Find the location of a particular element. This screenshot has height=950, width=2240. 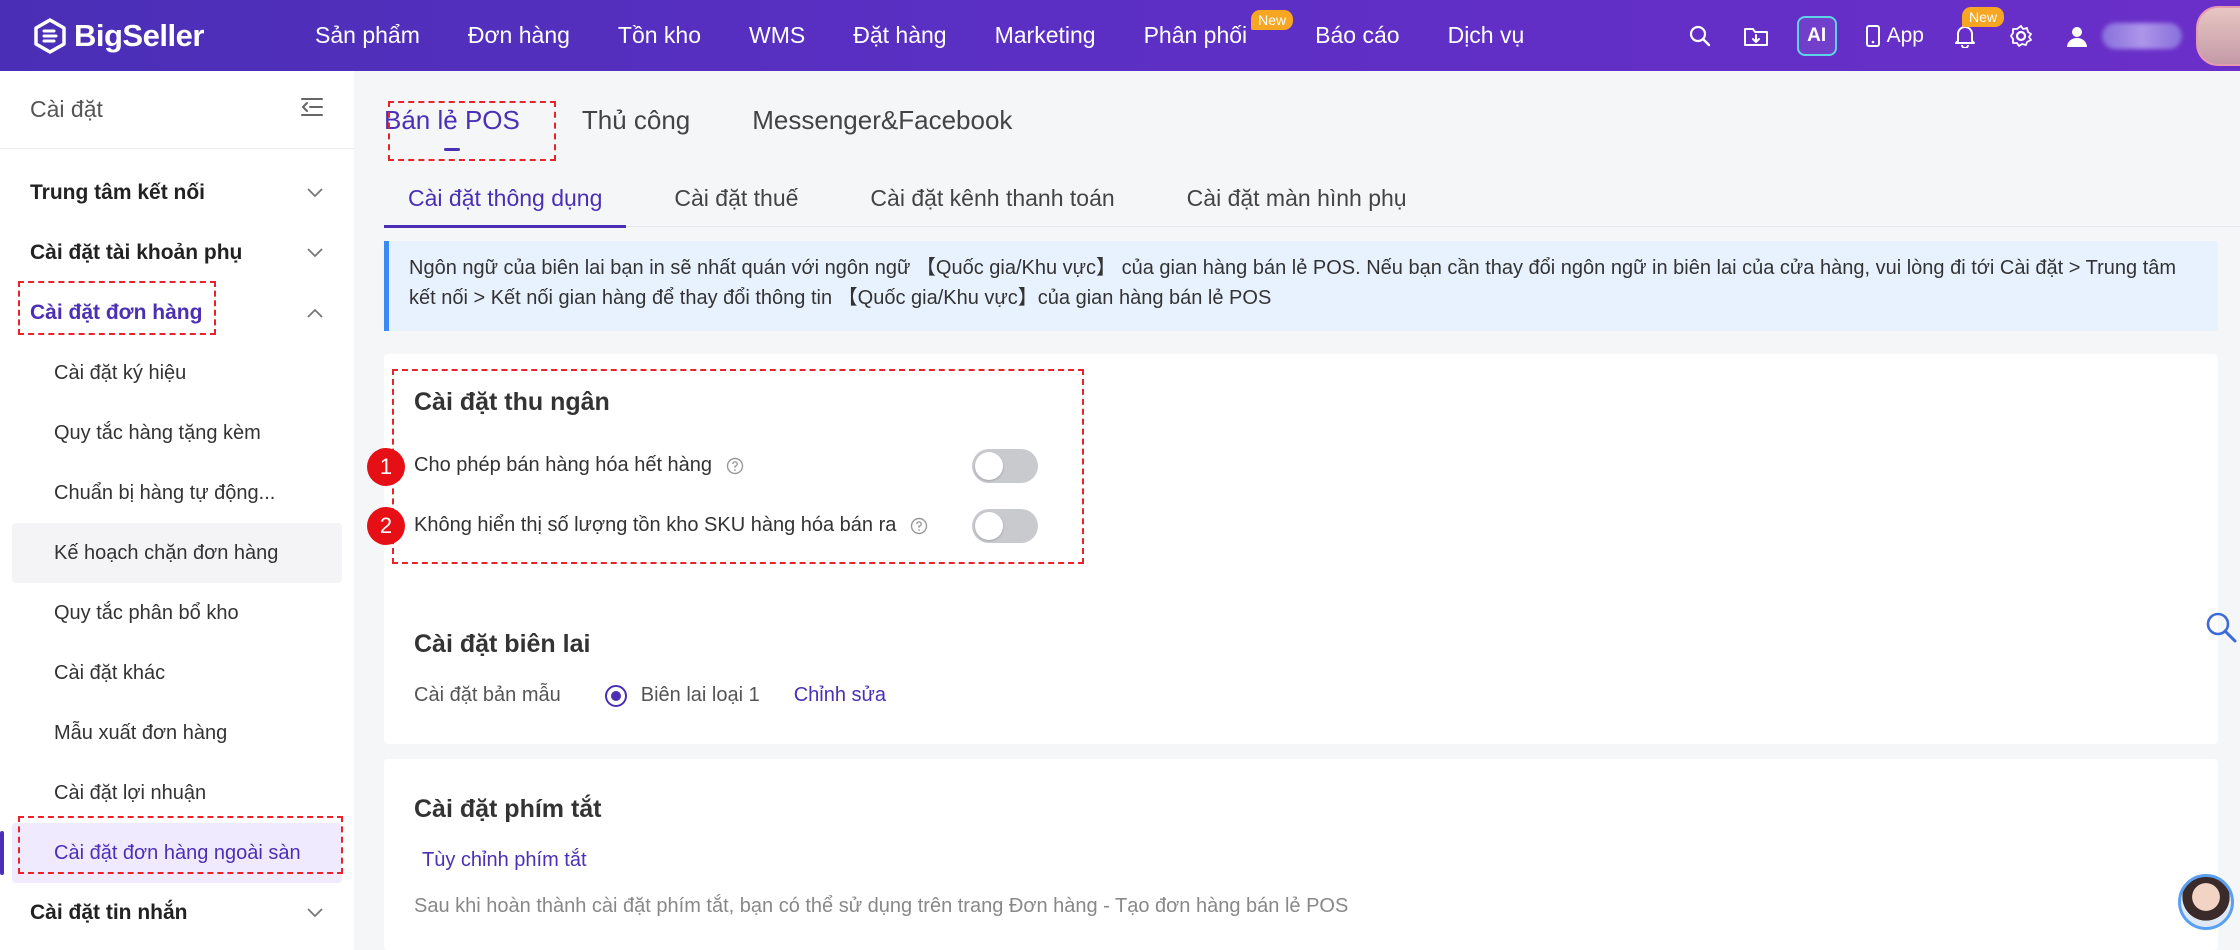

receipt-template-label: Cài đặt bản mẫu is located at coordinates (487, 695).